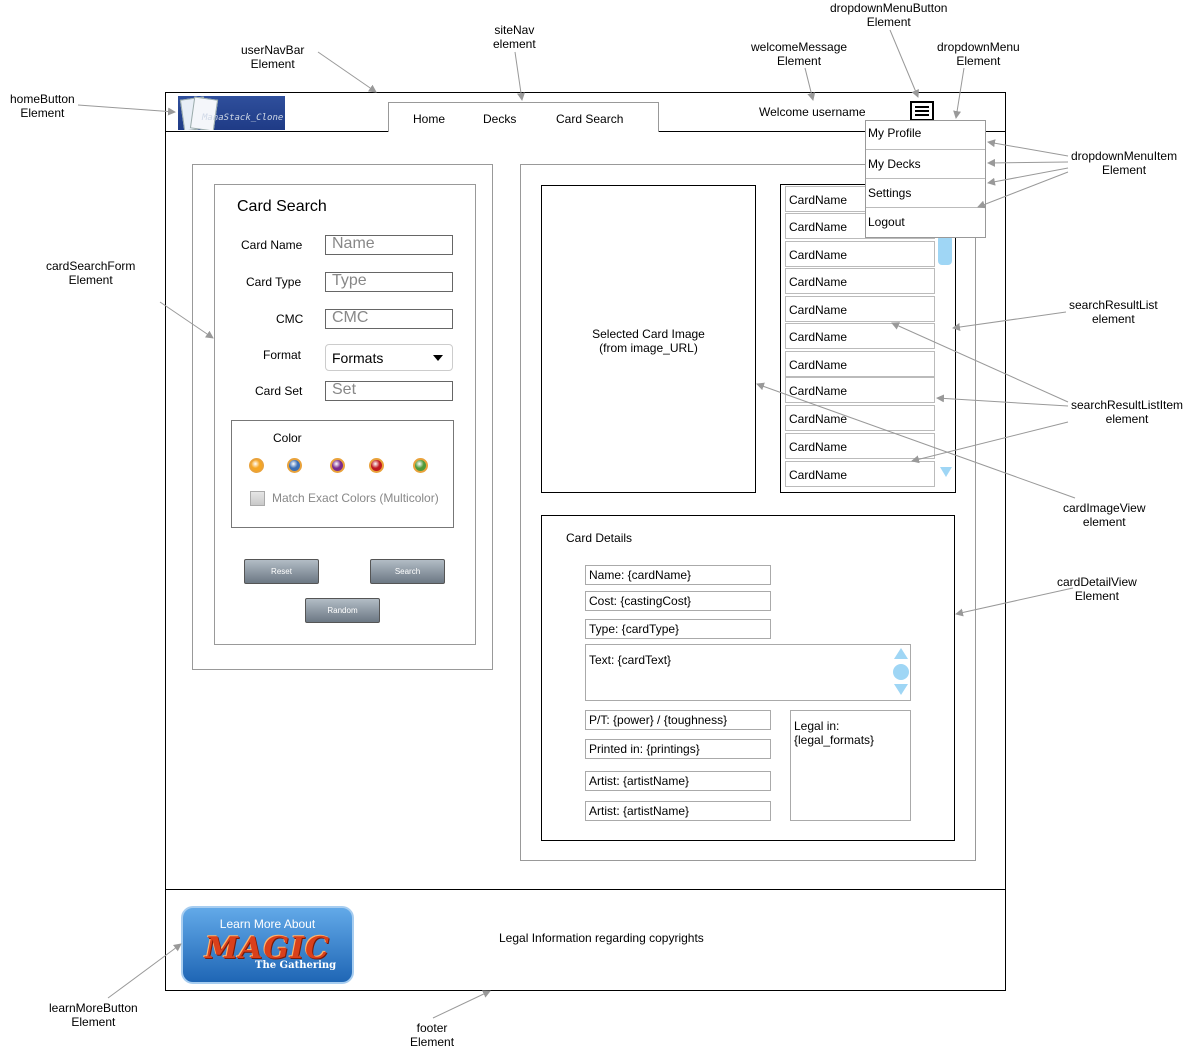  I want to click on arrow-welcome-message, so click(810, 84).